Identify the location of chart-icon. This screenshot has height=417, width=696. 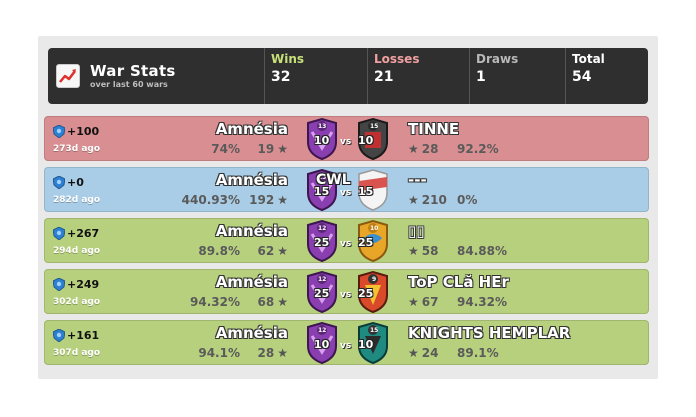
(68, 76).